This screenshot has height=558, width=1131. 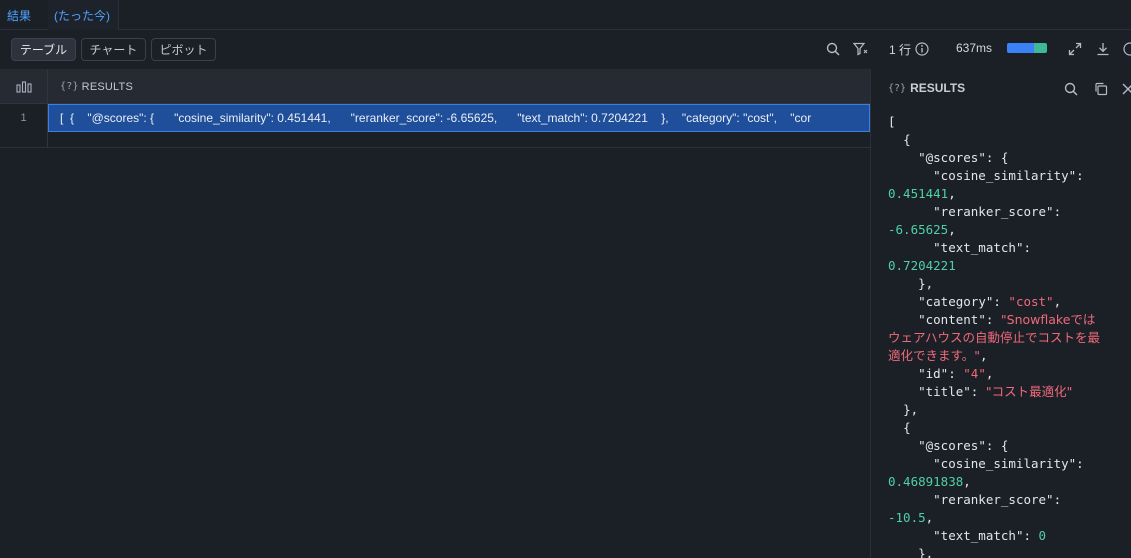 What do you see at coordinates (926, 481) in the screenshot?
I see `json-number: 0.46891838` at bounding box center [926, 481].